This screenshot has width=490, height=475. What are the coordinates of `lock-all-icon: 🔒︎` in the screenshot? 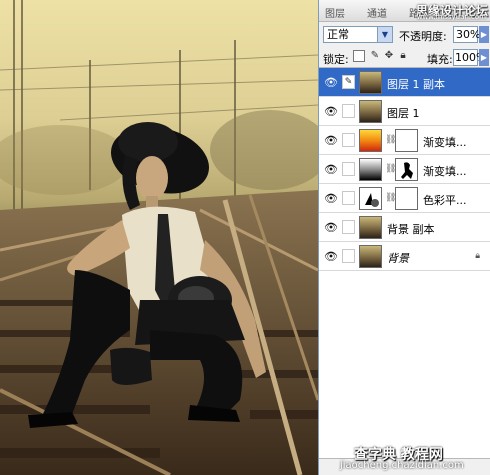 It's located at (403, 56).